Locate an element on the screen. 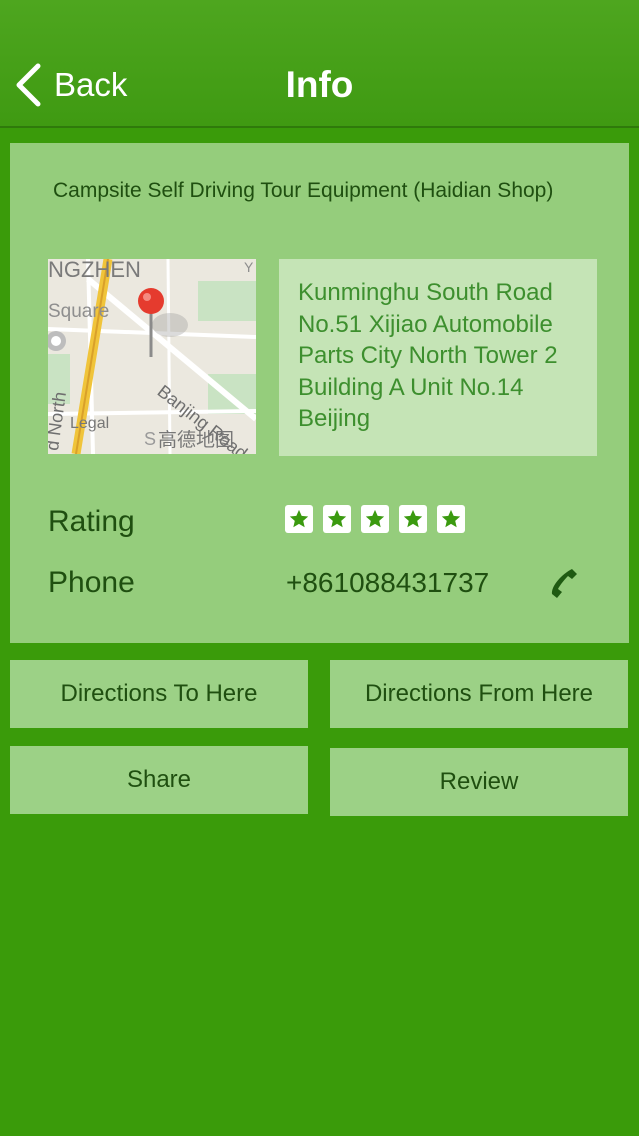 The width and height of the screenshot is (639, 1136). navigation-bar: Back Info is located at coordinates (319, 64).